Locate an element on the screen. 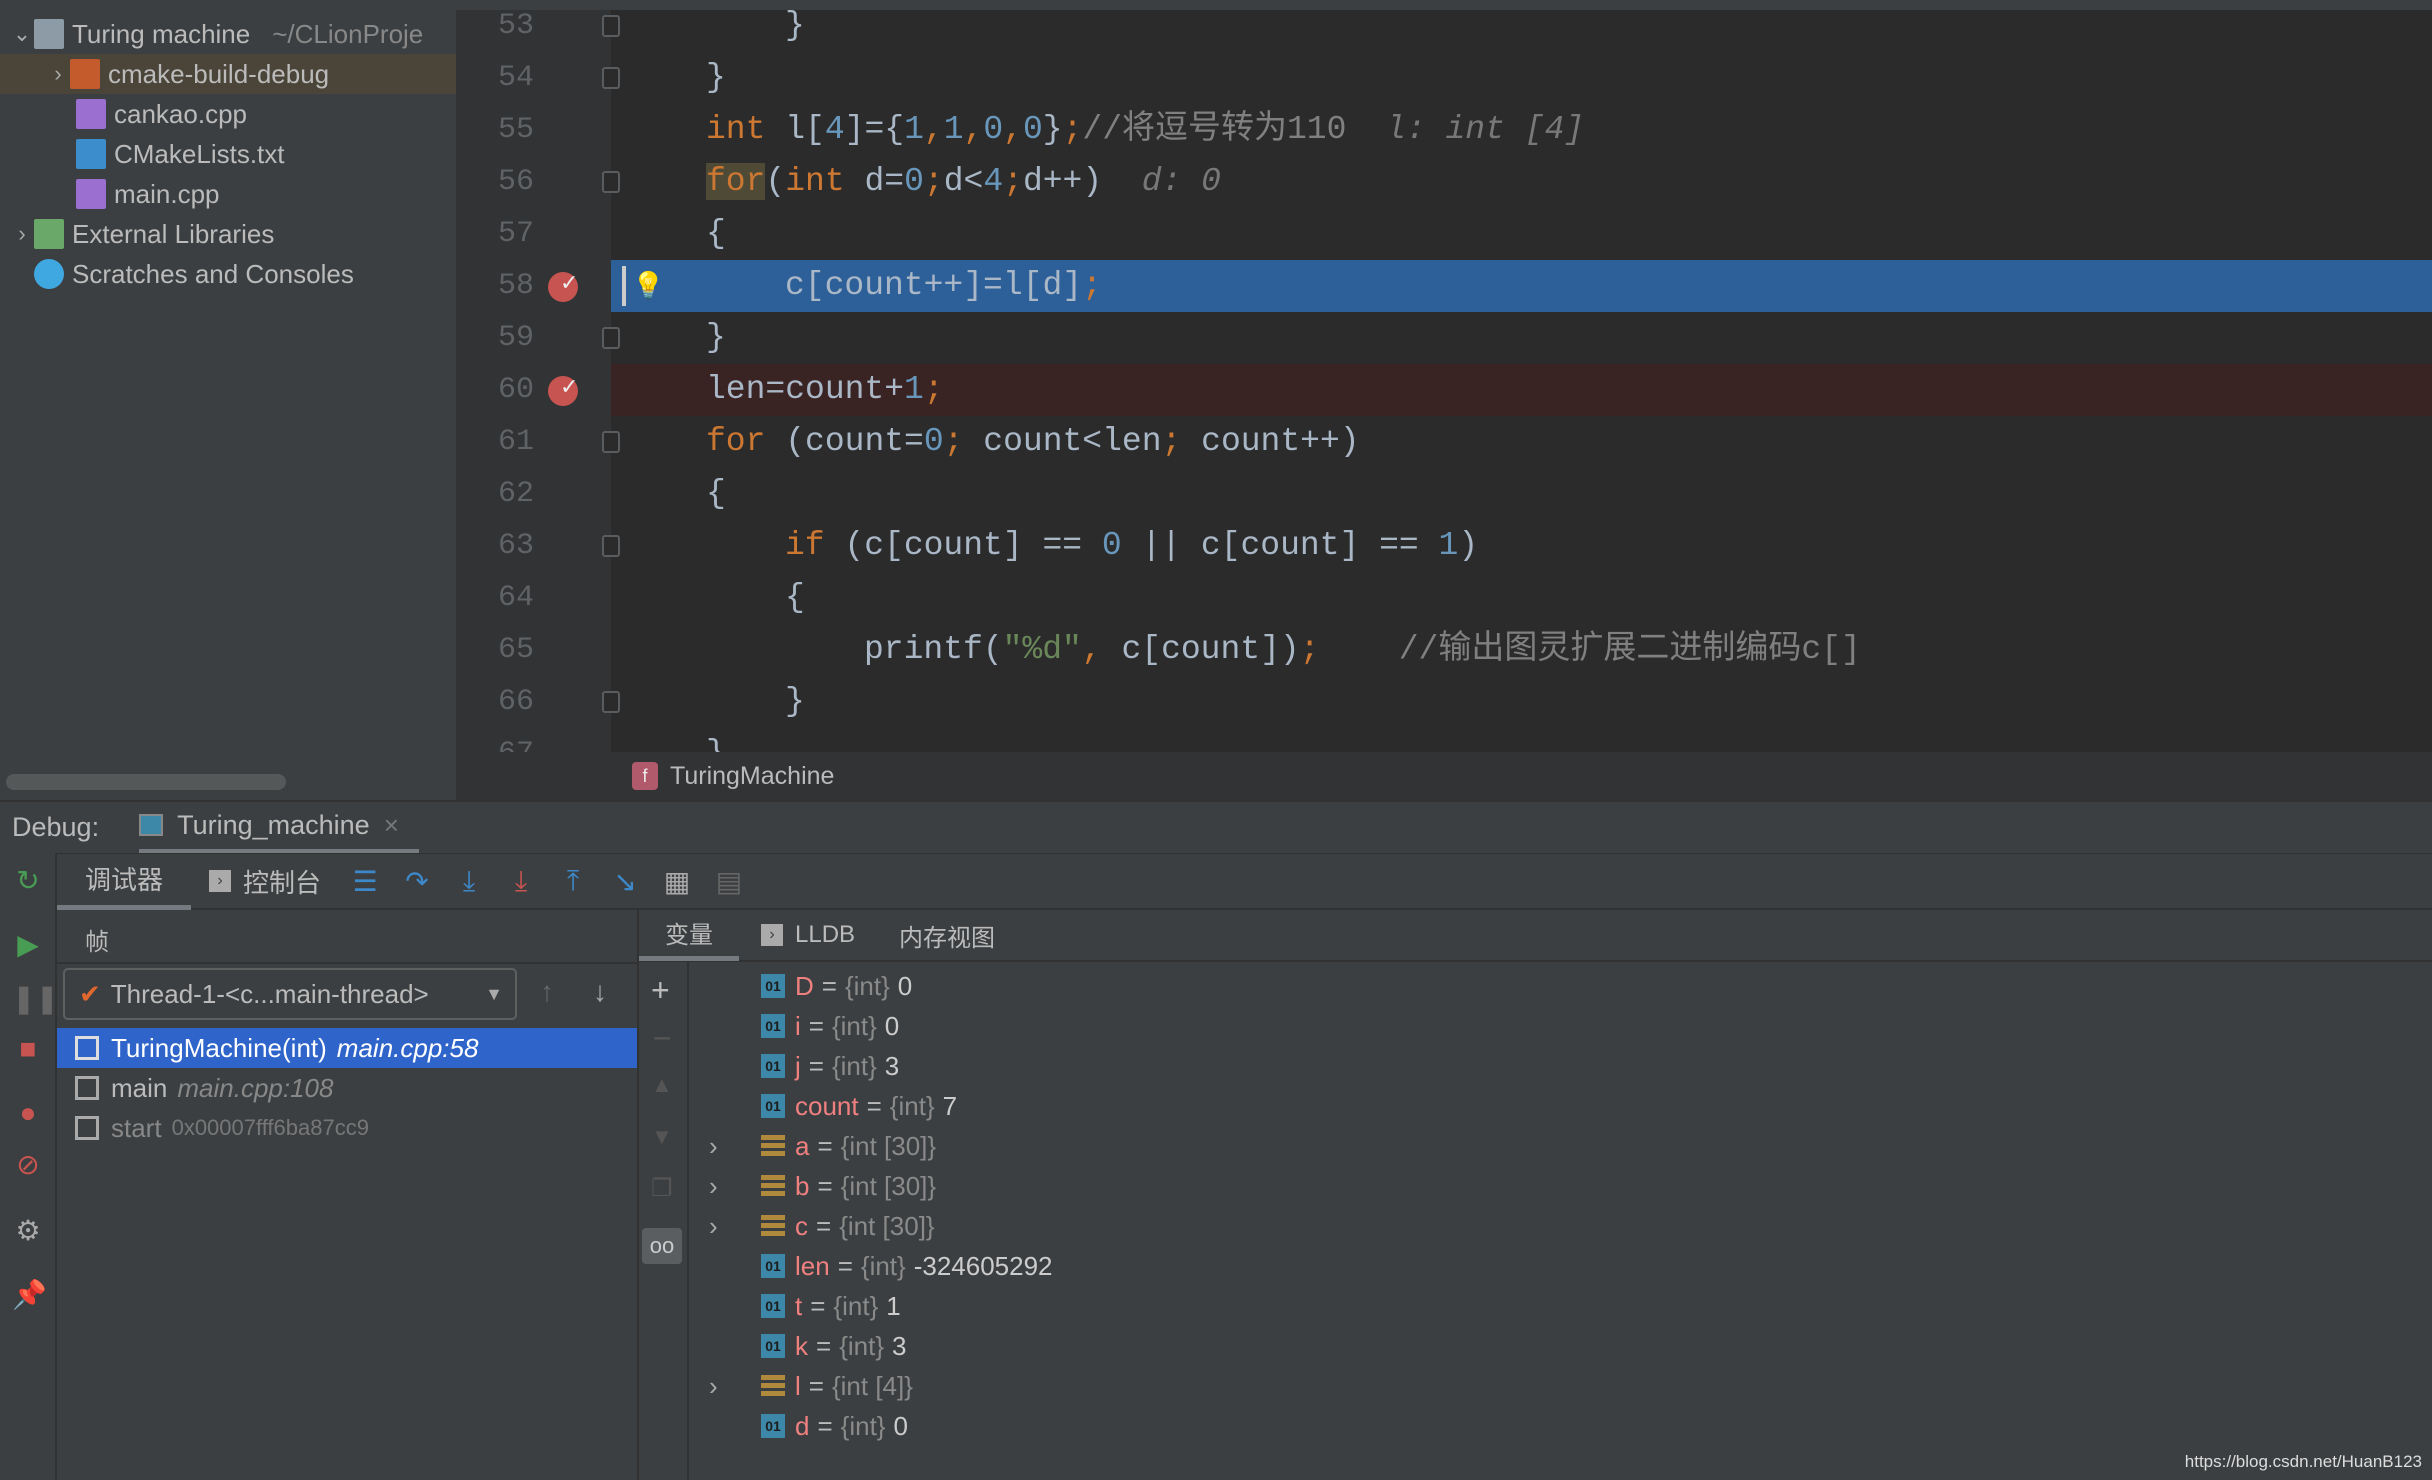 The image size is (2432, 1480). code-line: 64 { is located at coordinates (1444, 598).